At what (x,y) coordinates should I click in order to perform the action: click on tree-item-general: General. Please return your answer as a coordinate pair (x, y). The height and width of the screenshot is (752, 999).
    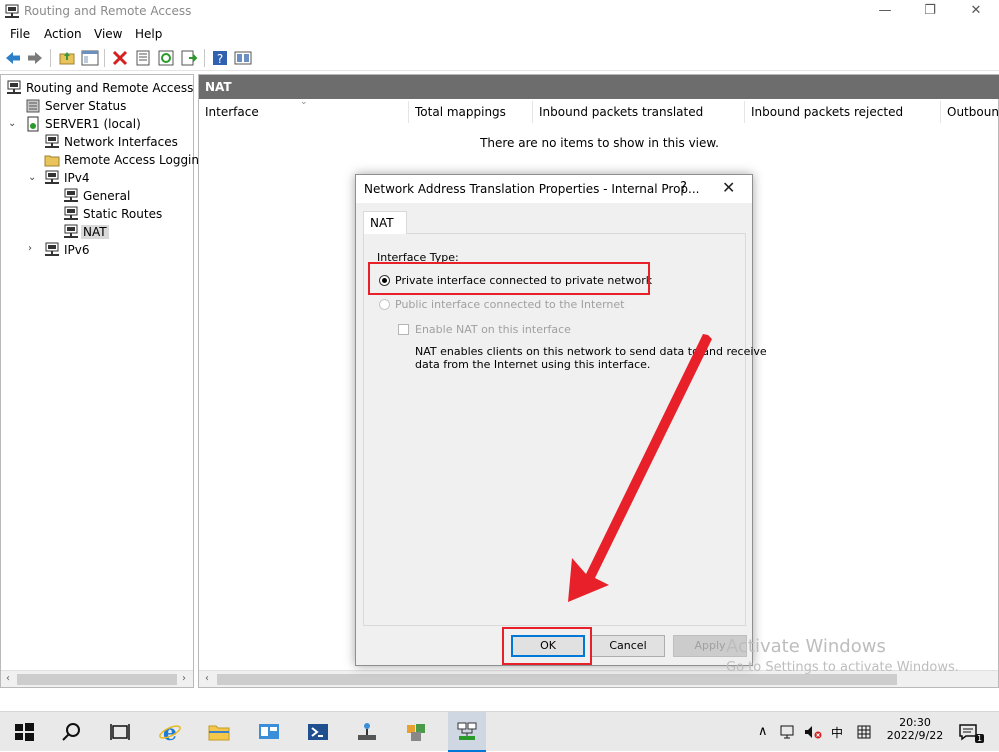
    Looking at the image, I should click on (127, 196).